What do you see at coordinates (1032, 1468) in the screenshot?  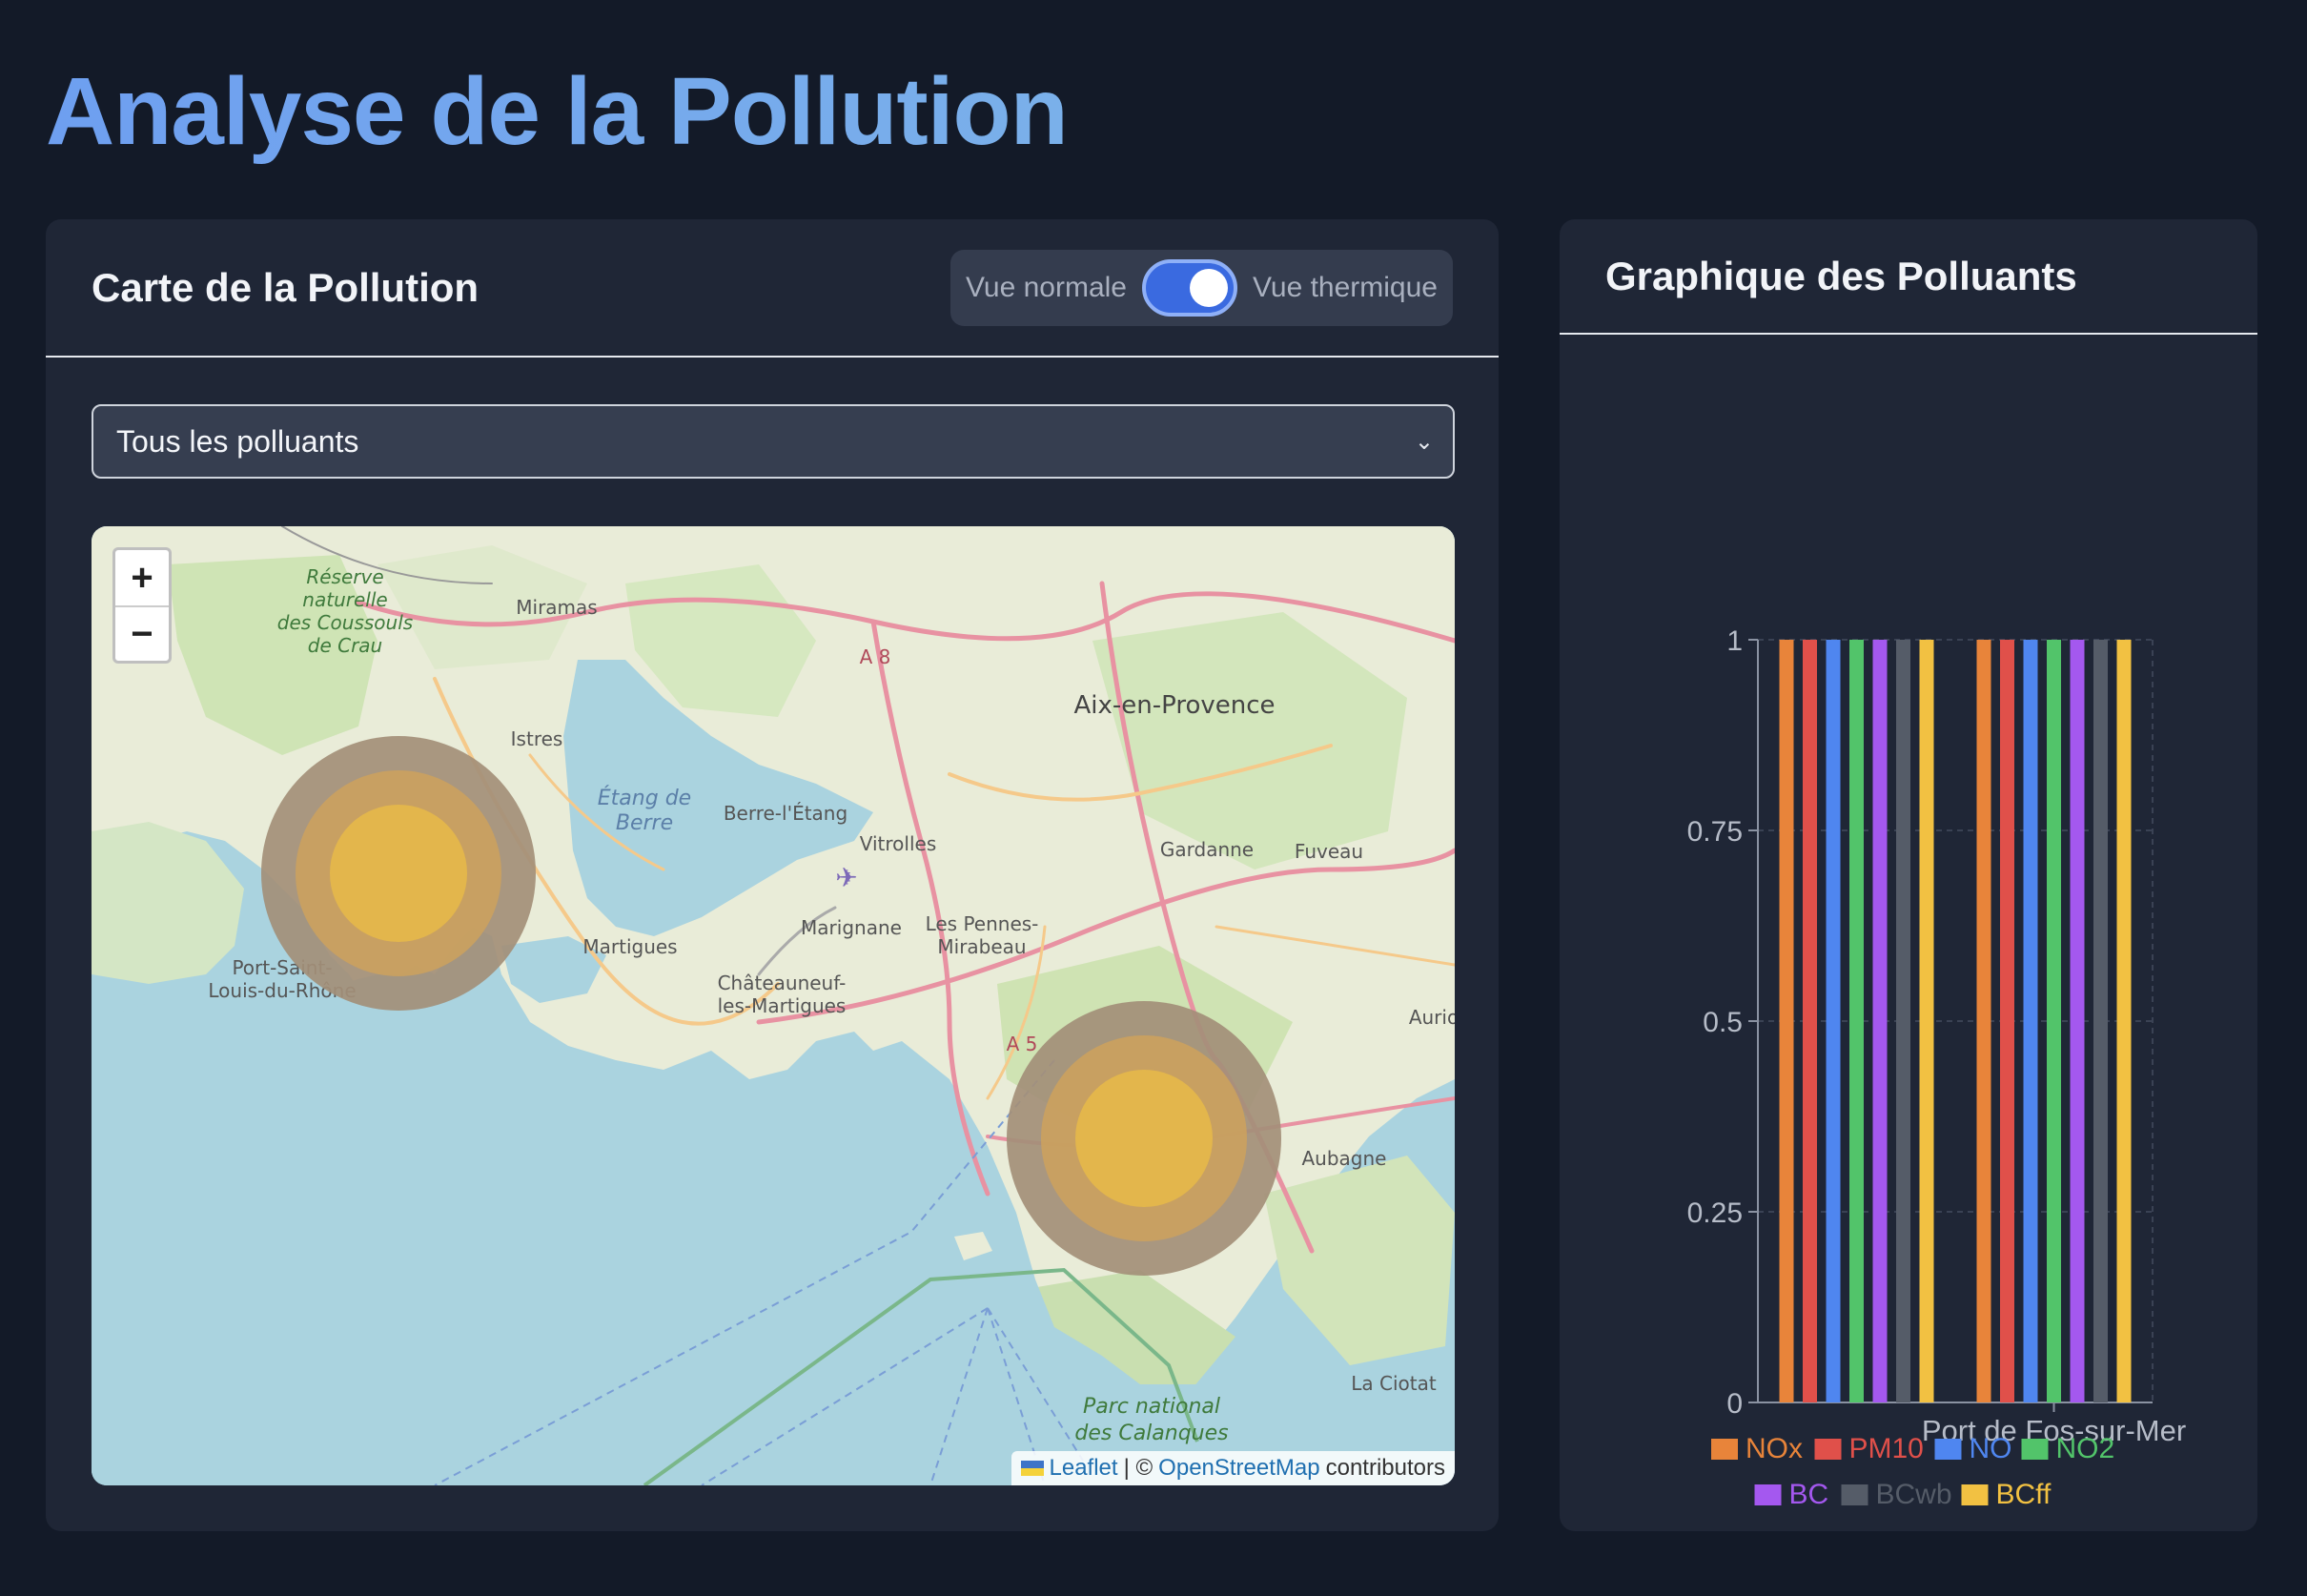 I see `ukraine-flag-icon` at bounding box center [1032, 1468].